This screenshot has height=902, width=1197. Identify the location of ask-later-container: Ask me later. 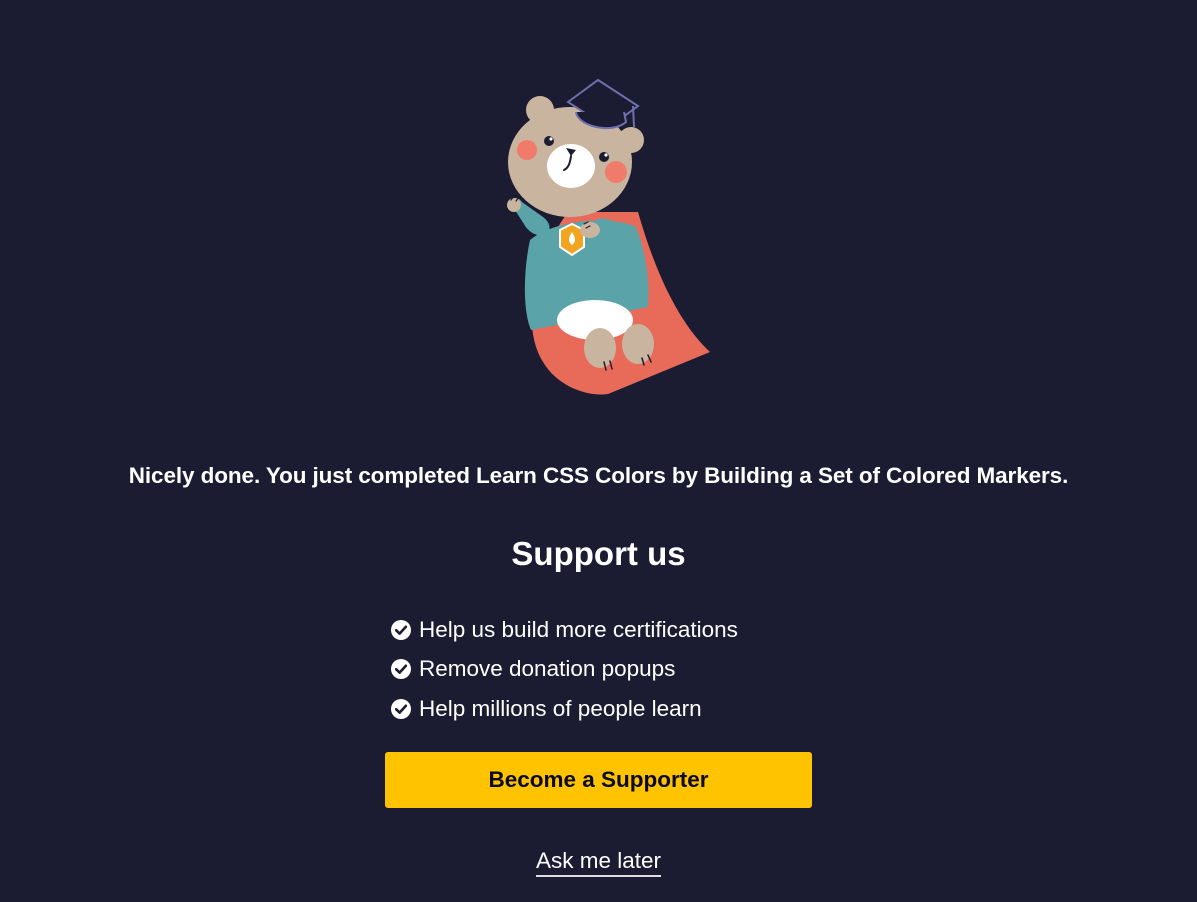
(598, 862).